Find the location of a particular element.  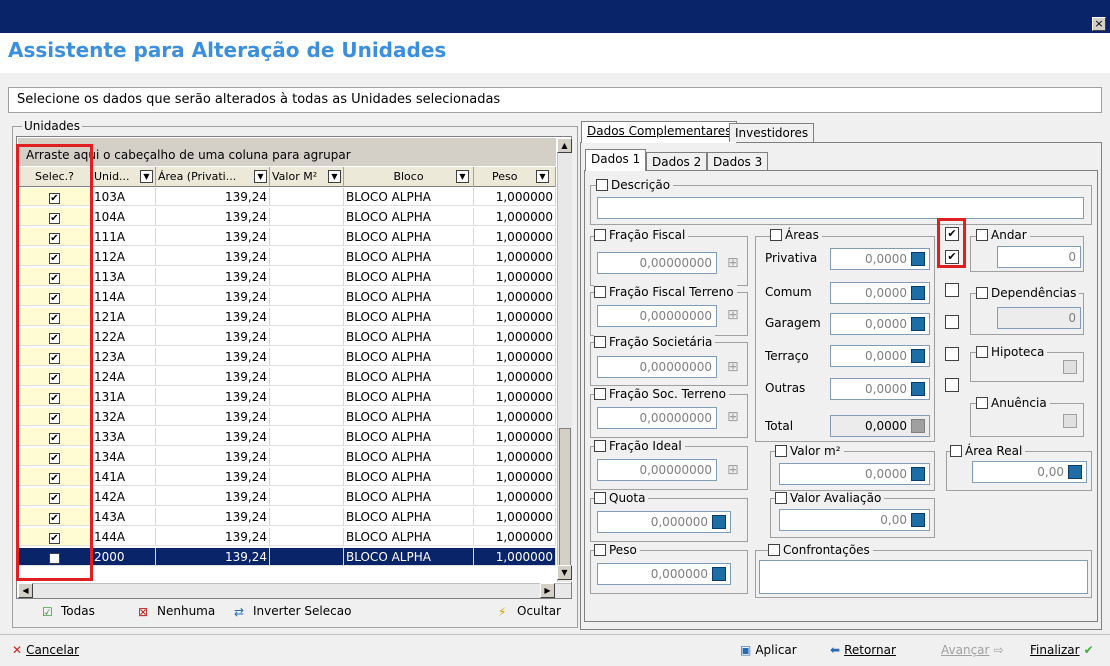

andar-input: 0 is located at coordinates (1039, 257).